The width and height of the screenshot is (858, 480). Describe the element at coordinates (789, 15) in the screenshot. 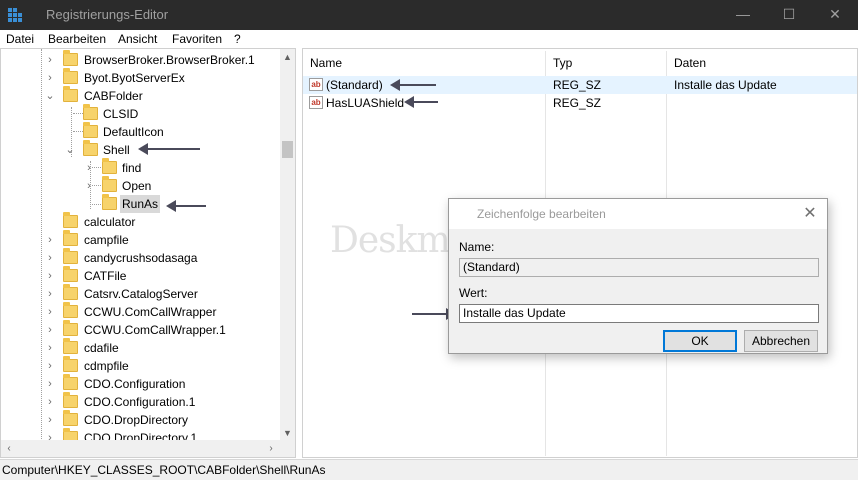

I see `maximize-button: ☐` at that location.